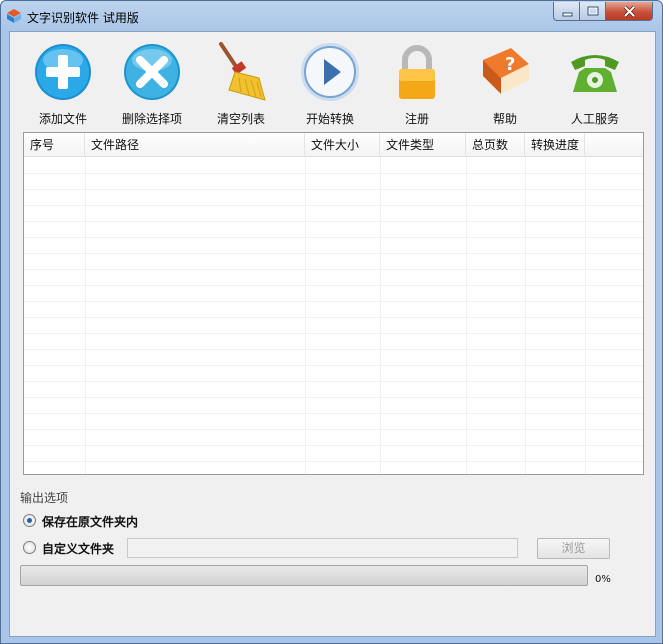 The image size is (663, 644). What do you see at coordinates (63, 72) in the screenshot?
I see `add-plus-icon` at bounding box center [63, 72].